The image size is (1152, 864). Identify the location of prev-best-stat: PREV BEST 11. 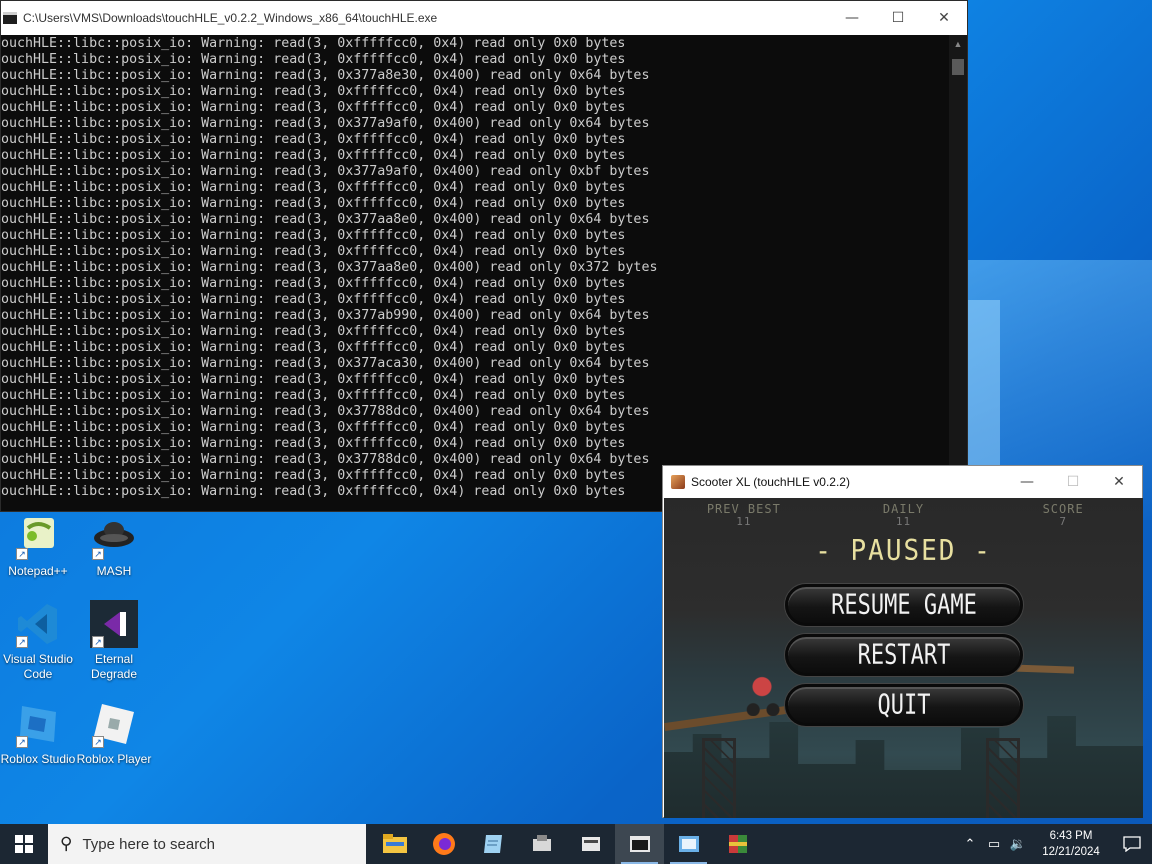
(744, 515).